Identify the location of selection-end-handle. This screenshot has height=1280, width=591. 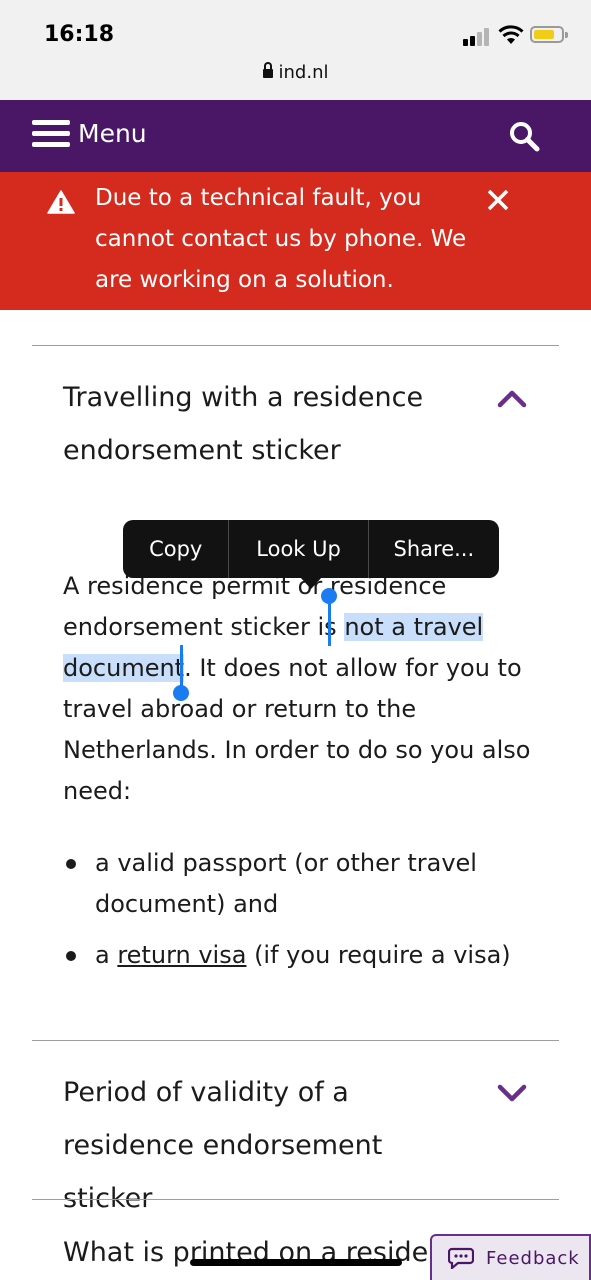
(181, 693).